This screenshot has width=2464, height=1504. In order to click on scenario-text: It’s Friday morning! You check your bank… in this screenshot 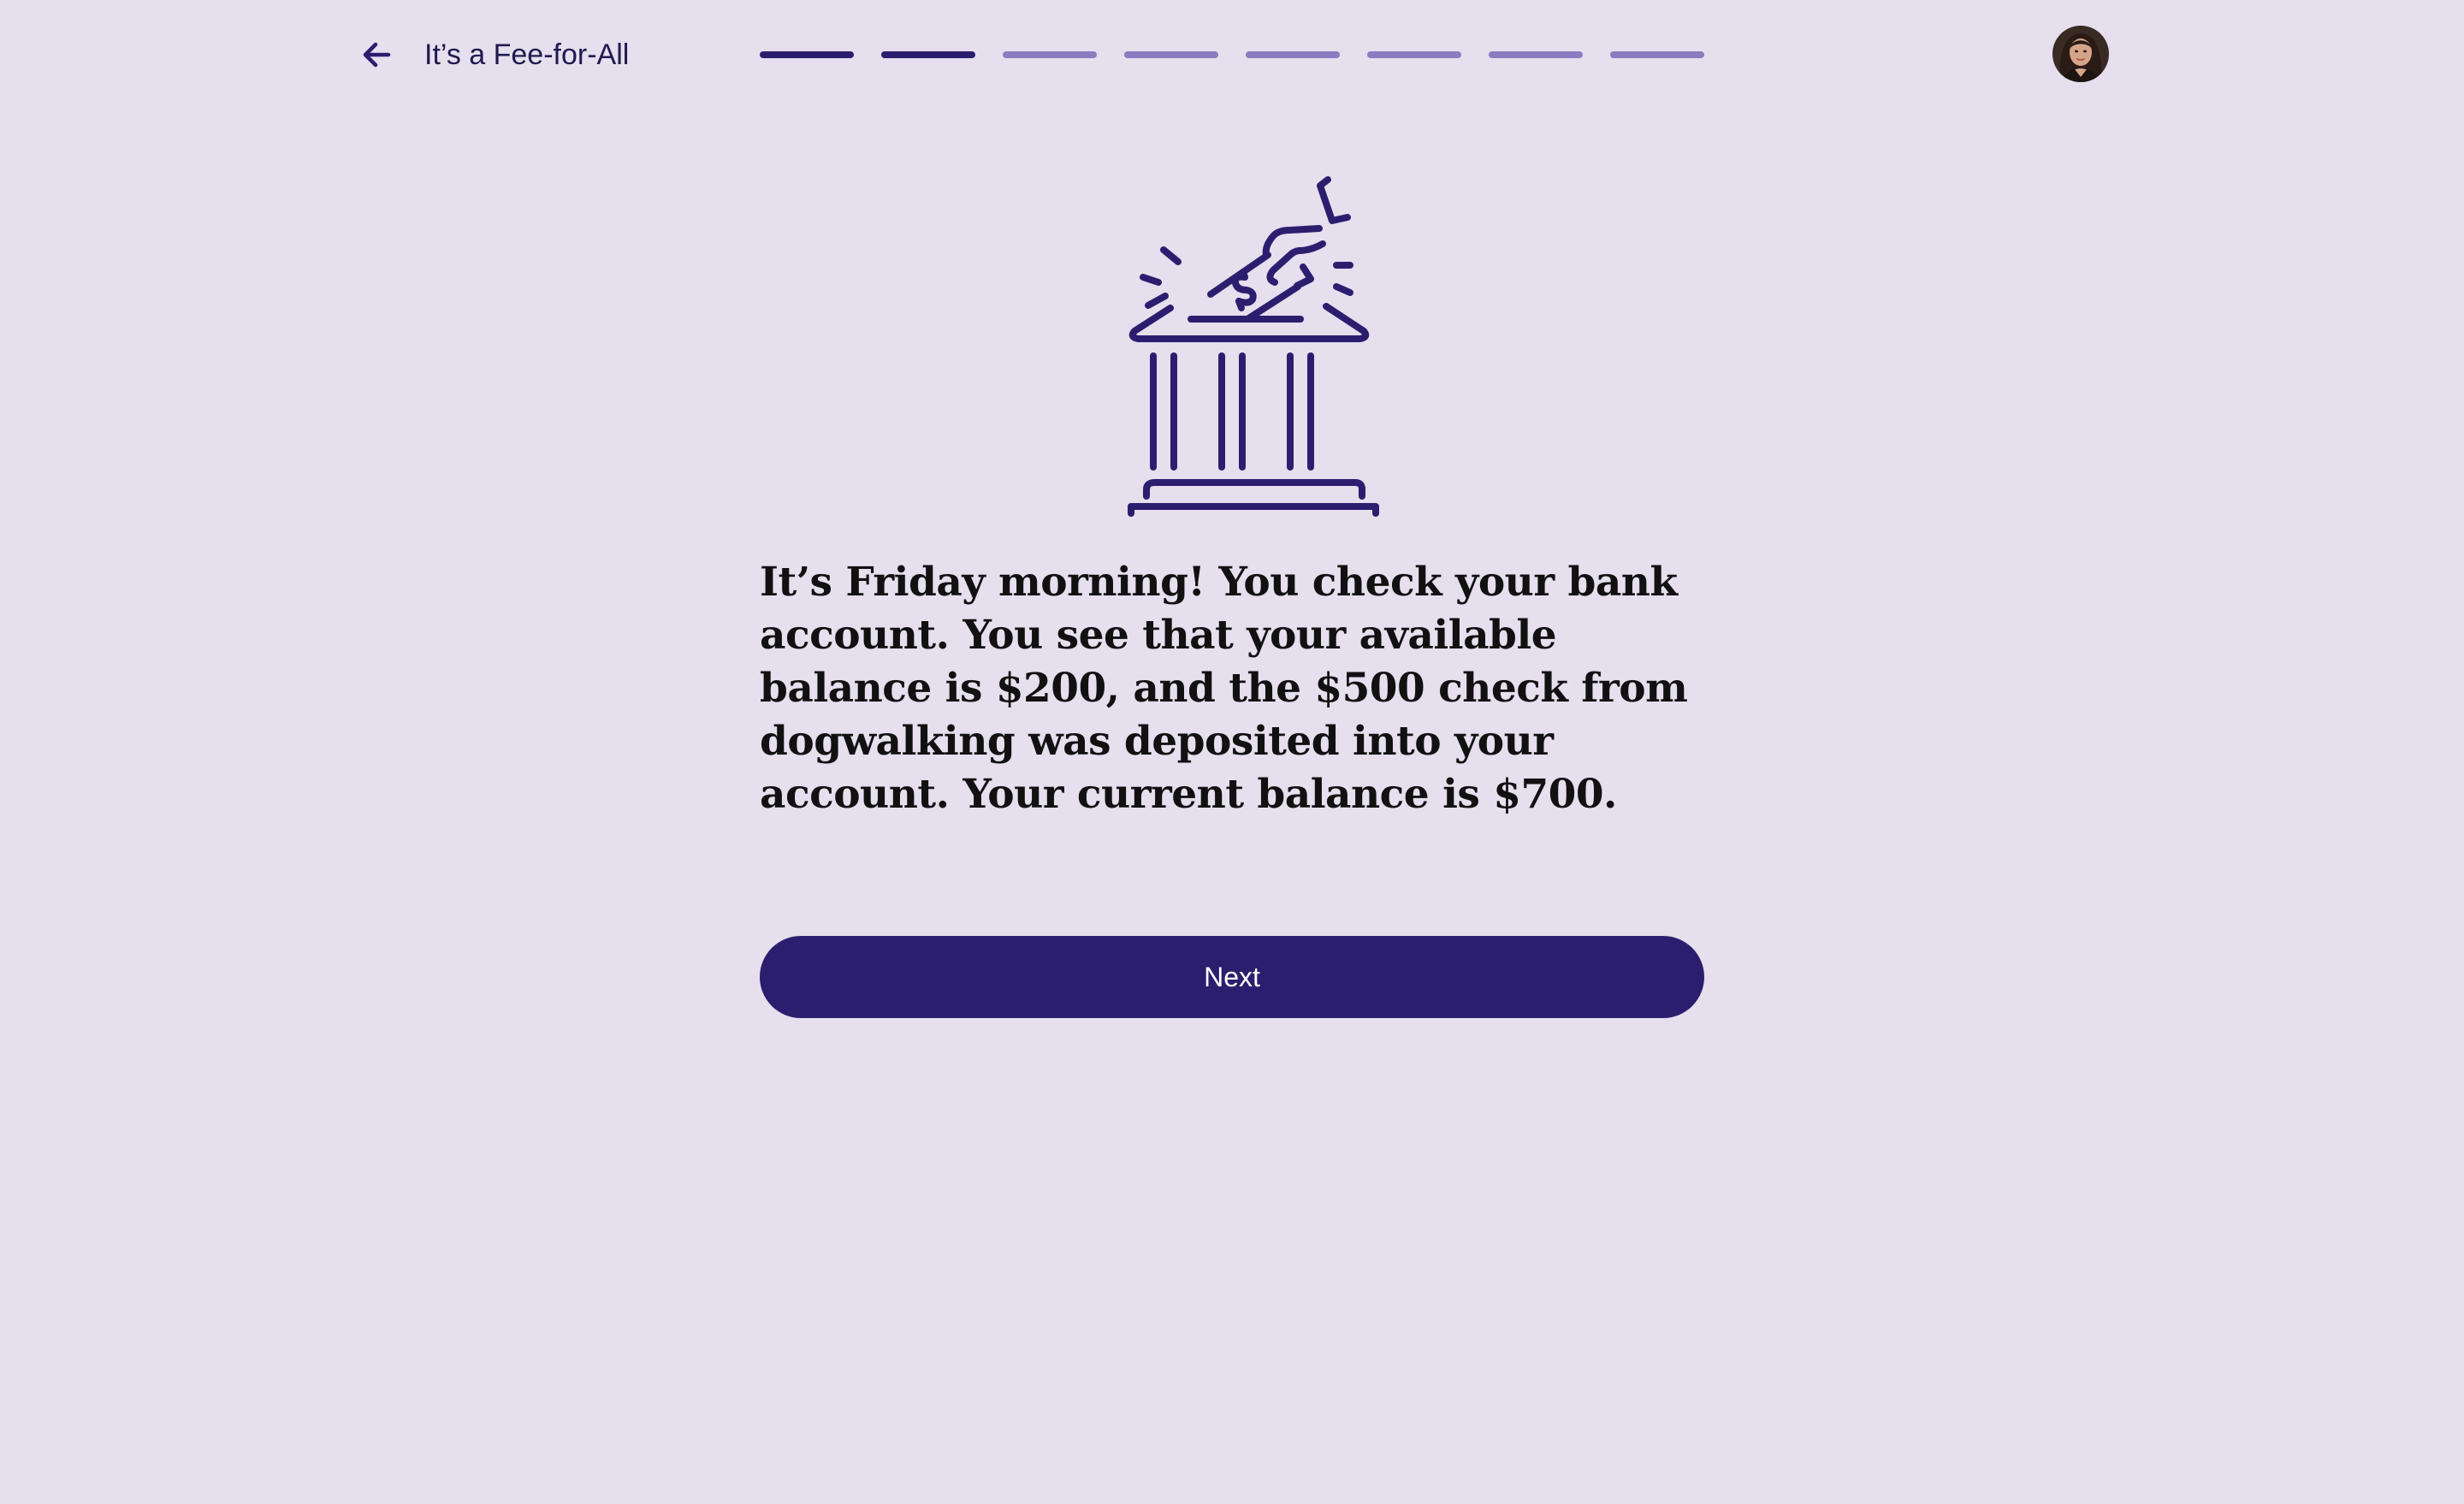, I will do `click(1224, 689)`.